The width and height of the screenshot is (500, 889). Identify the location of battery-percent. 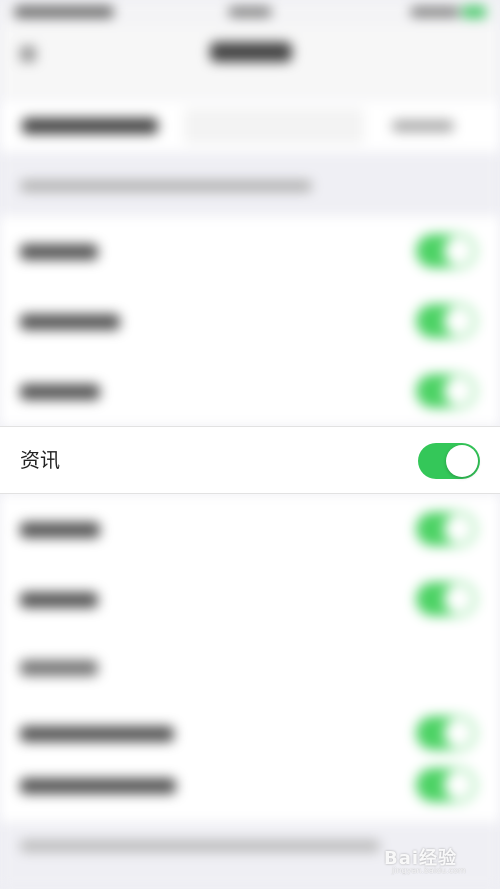
(435, 12).